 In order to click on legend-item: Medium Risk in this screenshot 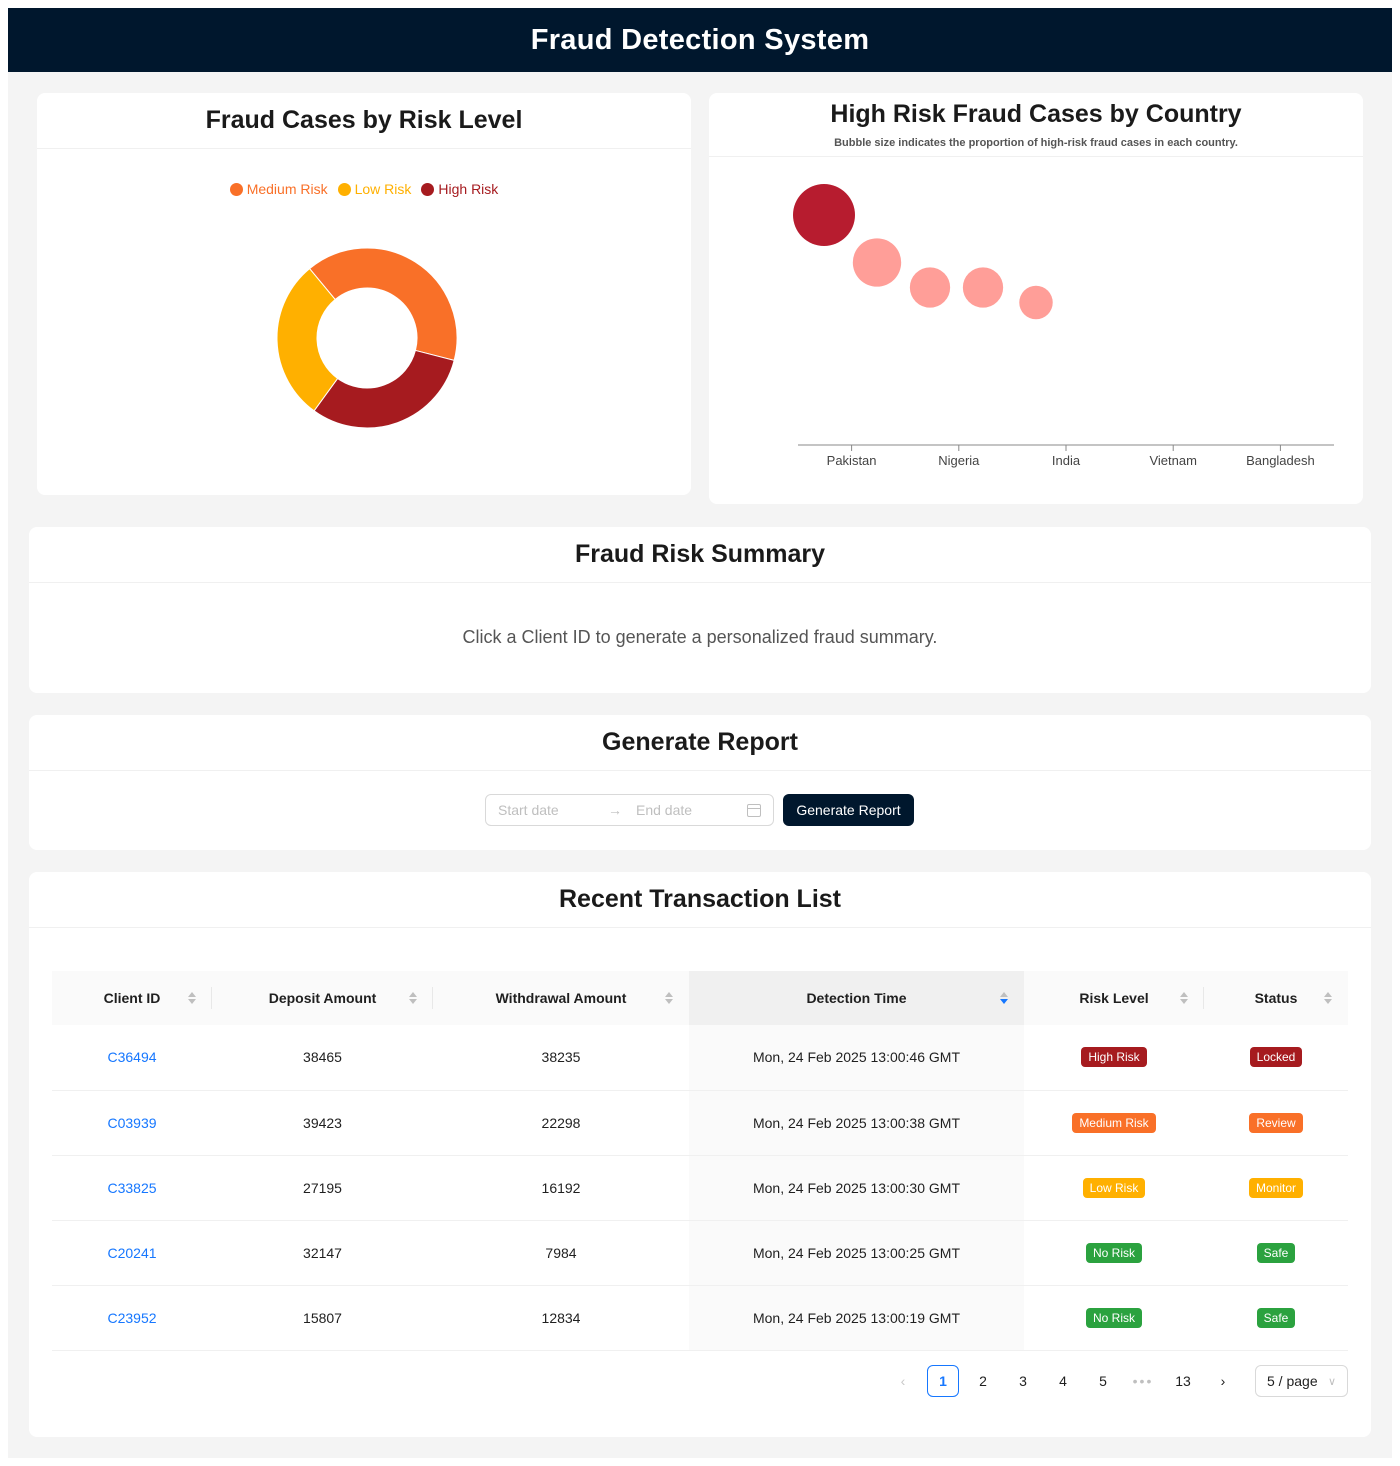, I will do `click(278, 189)`.